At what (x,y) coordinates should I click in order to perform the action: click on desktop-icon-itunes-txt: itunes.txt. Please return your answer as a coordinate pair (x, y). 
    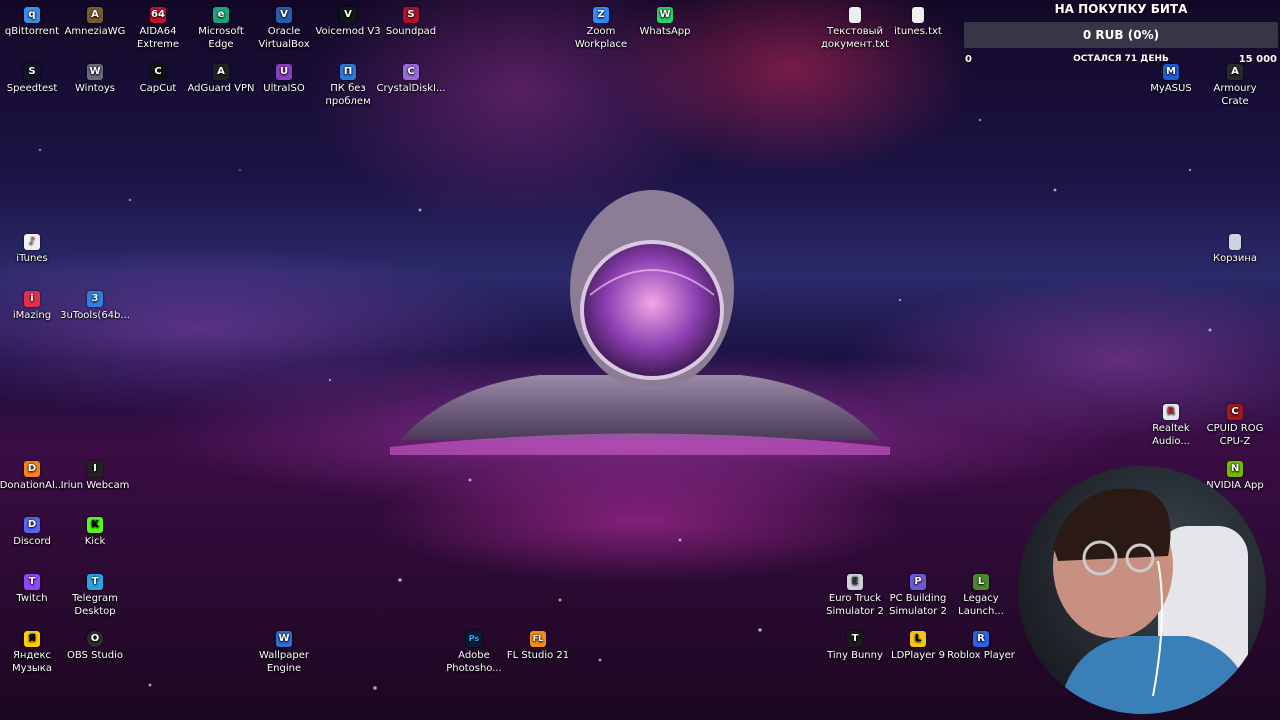
    Looking at the image, I should click on (918, 21).